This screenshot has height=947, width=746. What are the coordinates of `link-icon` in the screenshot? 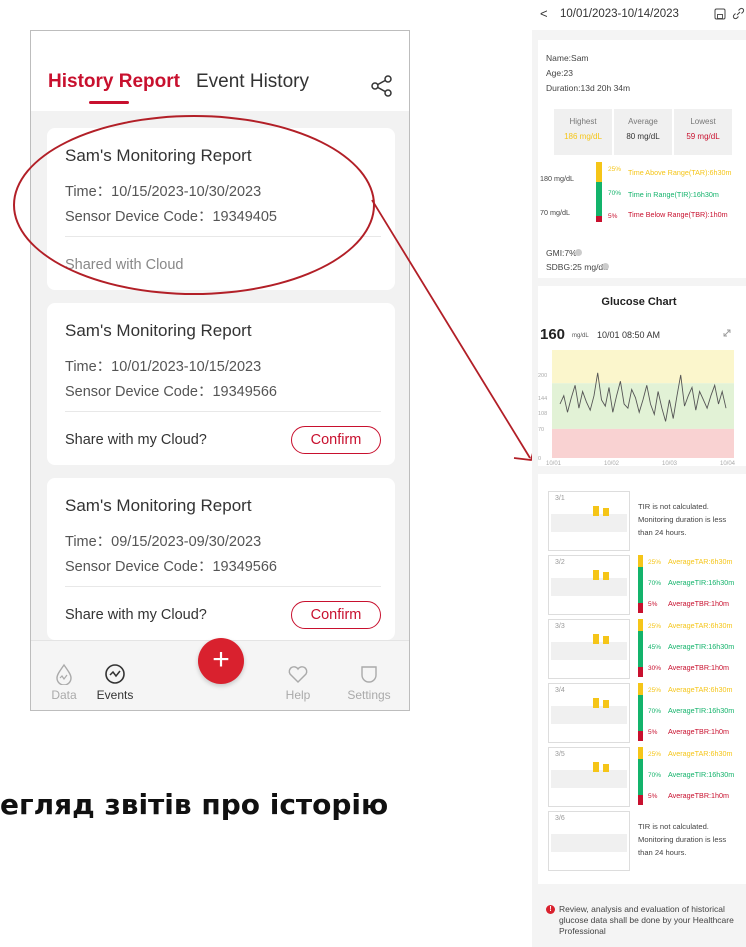 It's located at (738, 13).